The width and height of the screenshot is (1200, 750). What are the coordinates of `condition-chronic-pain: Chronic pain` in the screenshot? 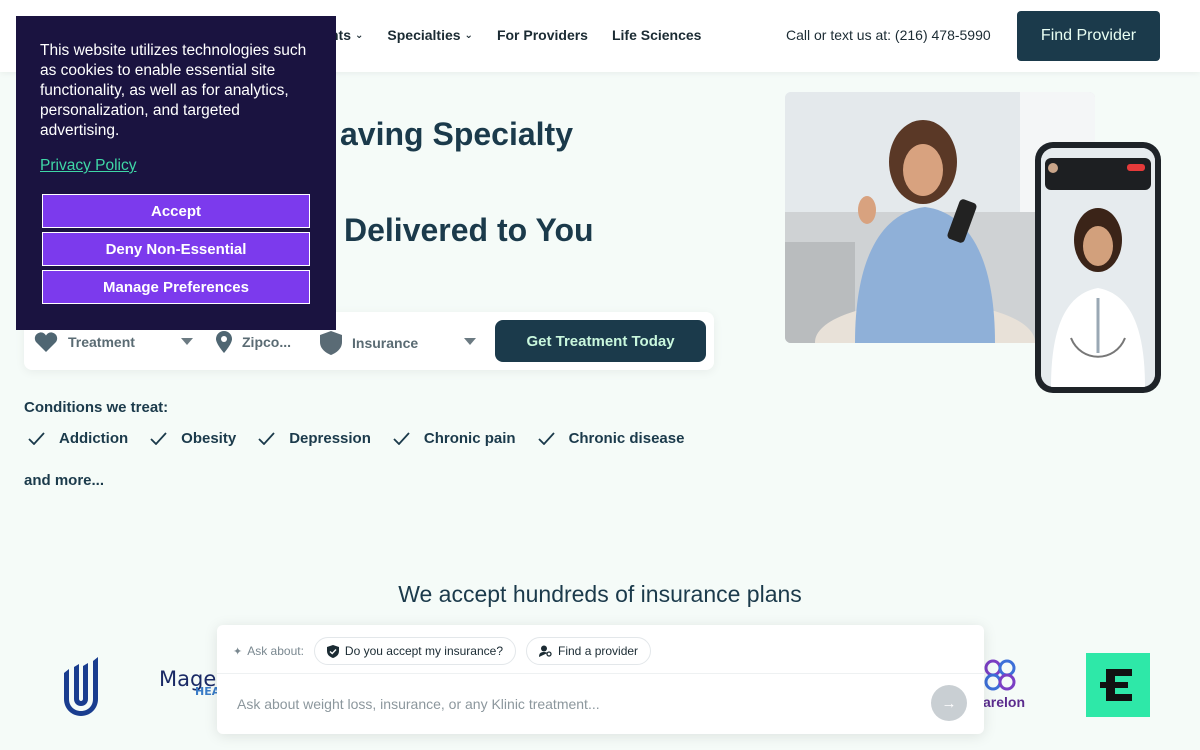 It's located at (454, 438).